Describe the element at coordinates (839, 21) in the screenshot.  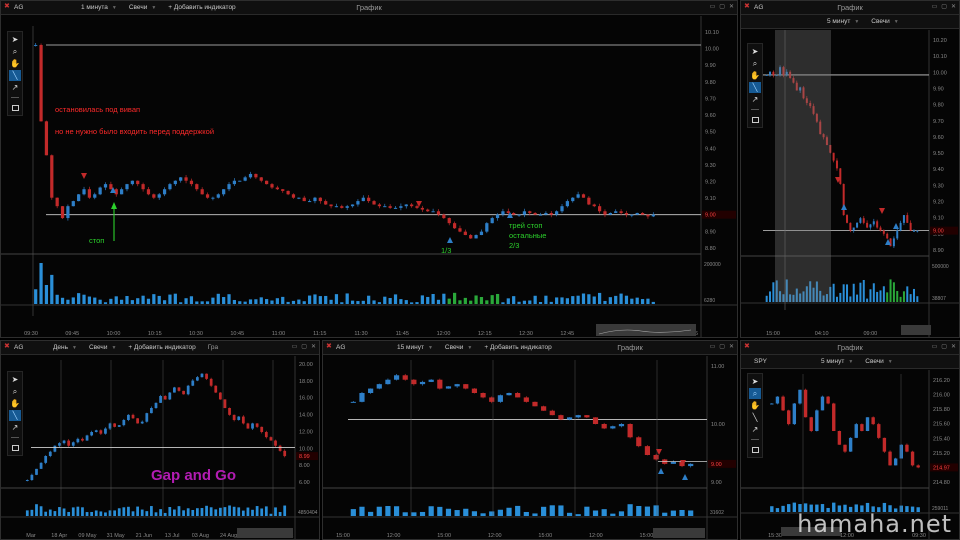
I see `interval-value: 5 минут` at that location.